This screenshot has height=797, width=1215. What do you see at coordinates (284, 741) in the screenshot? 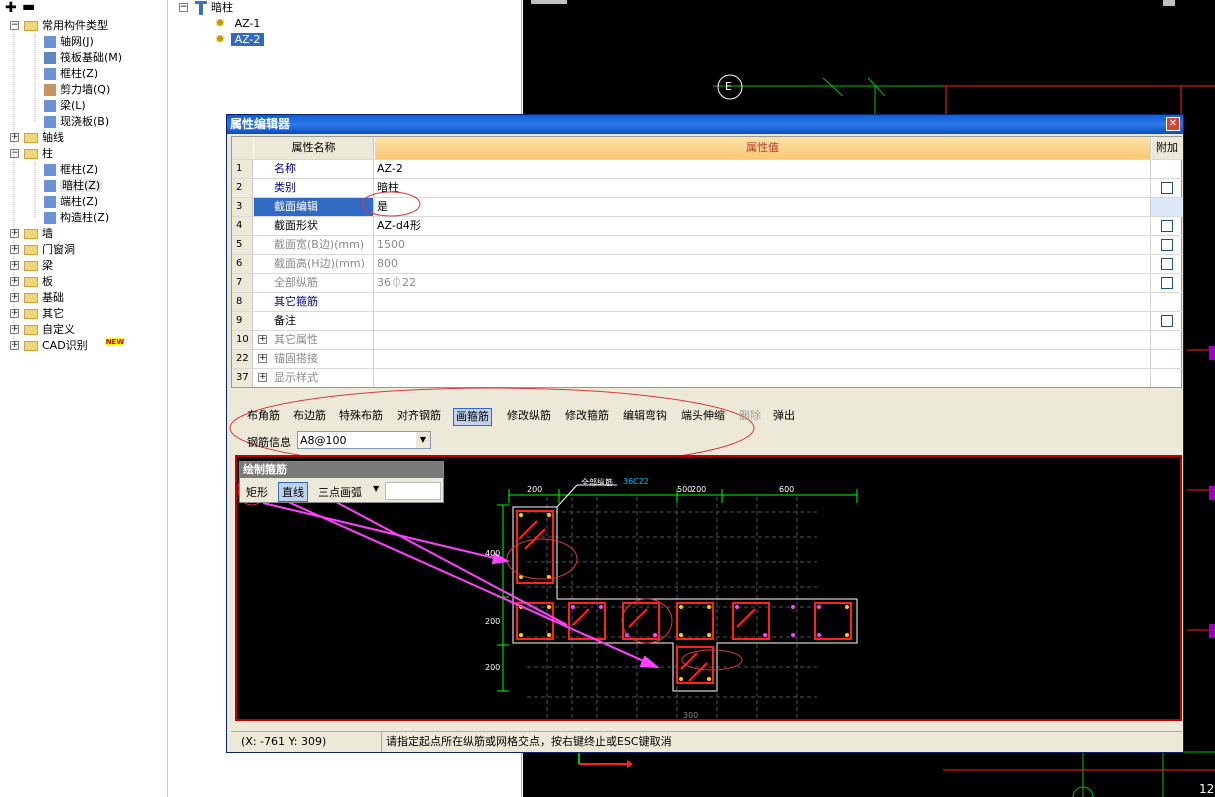
I see `status-coordinates: (X: -761 Y: 309)` at bounding box center [284, 741].